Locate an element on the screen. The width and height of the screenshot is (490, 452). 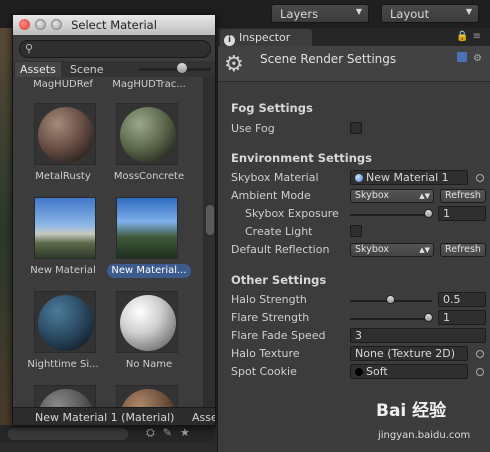
skybox-material-value: New Material 1 is located at coordinates (407, 177).